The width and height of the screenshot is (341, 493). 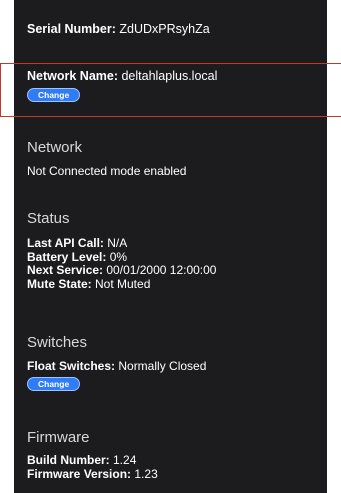 I want to click on mute-state-value: Not Muted, so click(x=121, y=283).